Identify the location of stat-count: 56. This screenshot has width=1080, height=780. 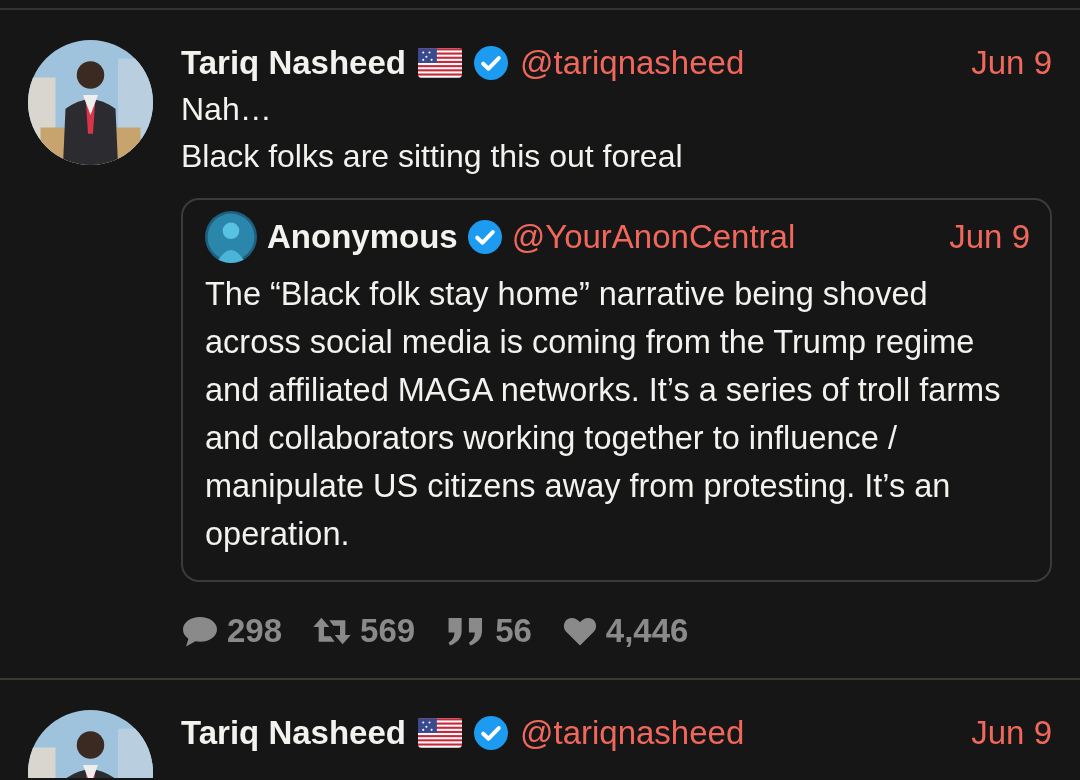
(513, 631).